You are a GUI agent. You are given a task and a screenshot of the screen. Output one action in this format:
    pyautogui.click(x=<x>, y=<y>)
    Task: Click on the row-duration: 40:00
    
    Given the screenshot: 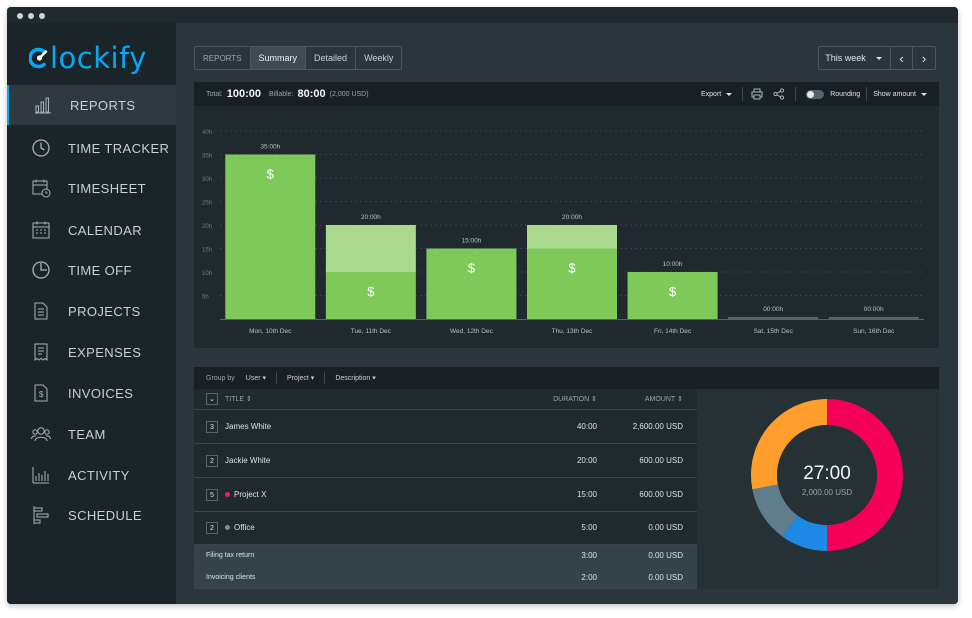 What is the action you would take?
    pyautogui.click(x=586, y=426)
    